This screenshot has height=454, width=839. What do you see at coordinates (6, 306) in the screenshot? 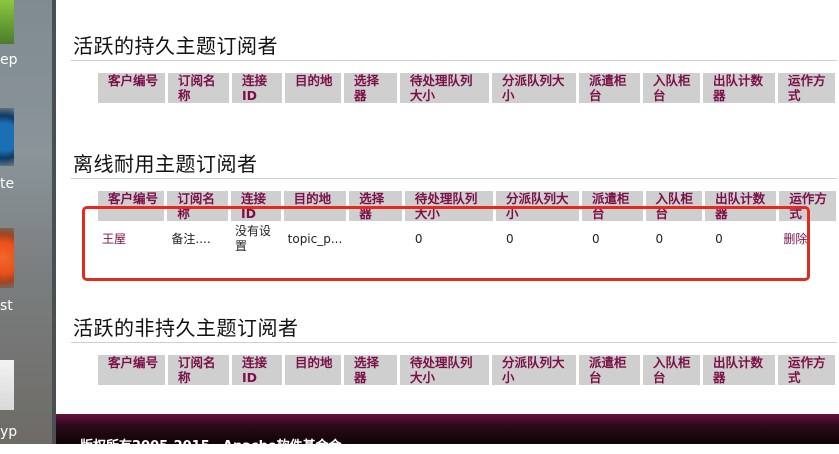
I see `desktop-icon-label: st` at bounding box center [6, 306].